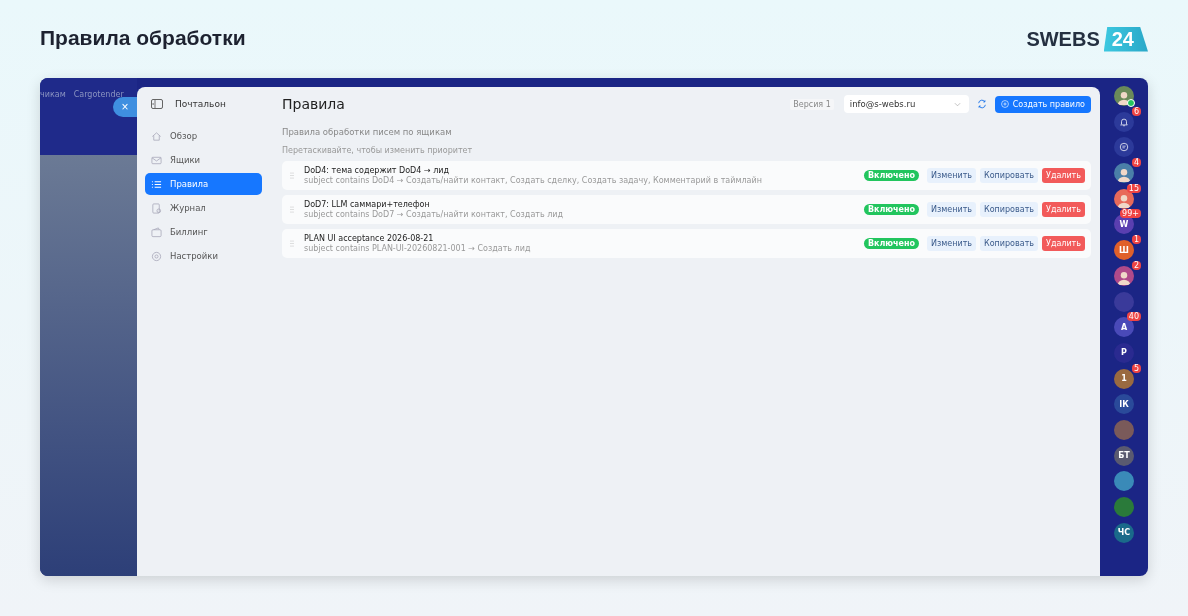 This screenshot has width=1188, height=616. Describe the element at coordinates (1136, 368) in the screenshot. I see `count-badge: 5` at that location.